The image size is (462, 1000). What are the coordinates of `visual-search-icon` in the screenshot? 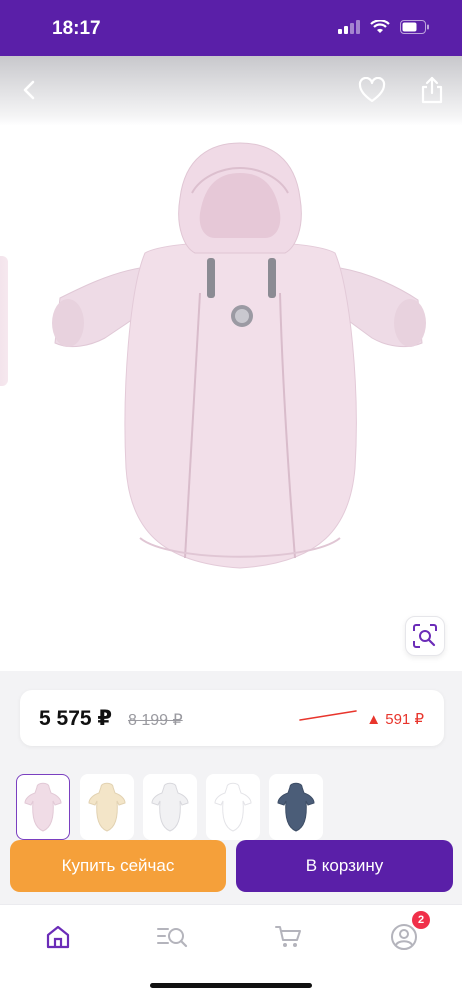 It's located at (425, 636).